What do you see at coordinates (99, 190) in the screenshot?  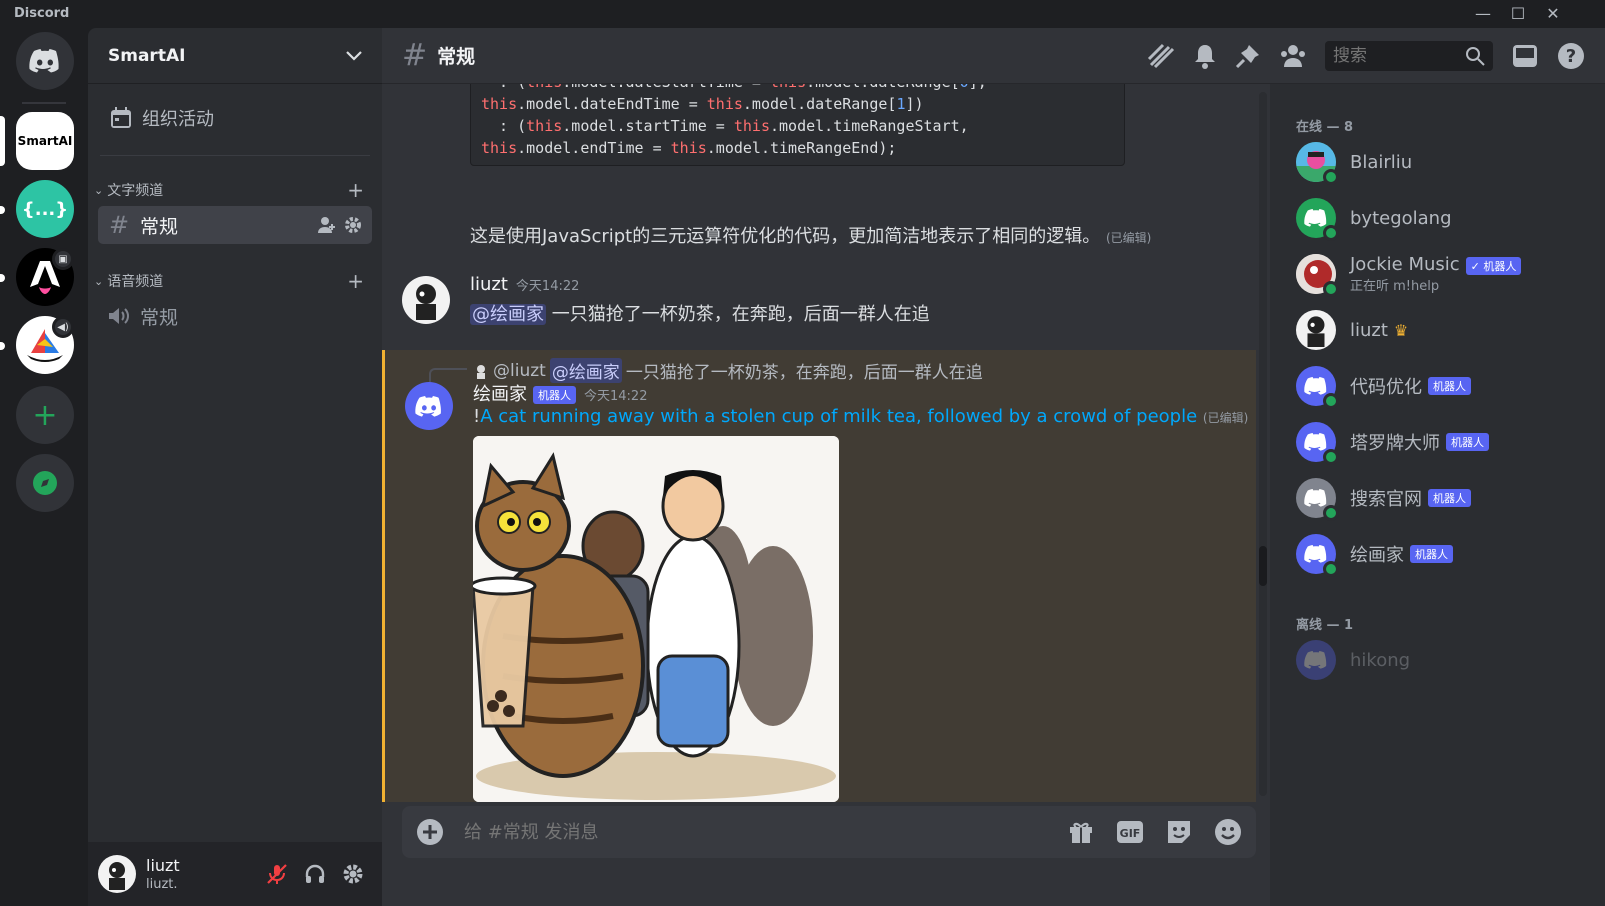 I see `chevron-down-small-icon: ⌄` at bounding box center [99, 190].